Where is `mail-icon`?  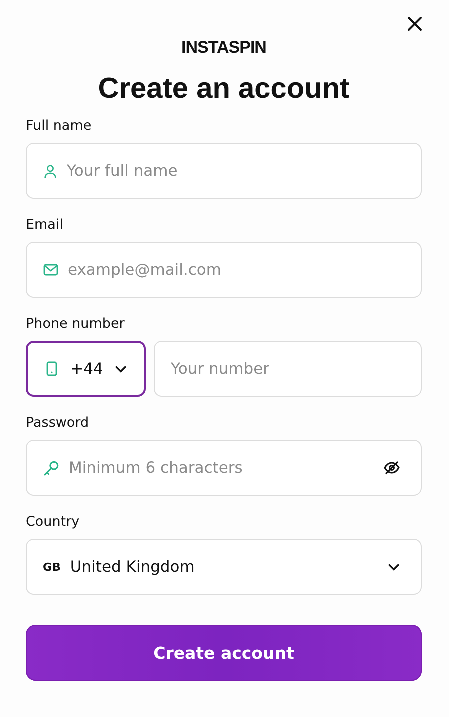 mail-icon is located at coordinates (51, 270).